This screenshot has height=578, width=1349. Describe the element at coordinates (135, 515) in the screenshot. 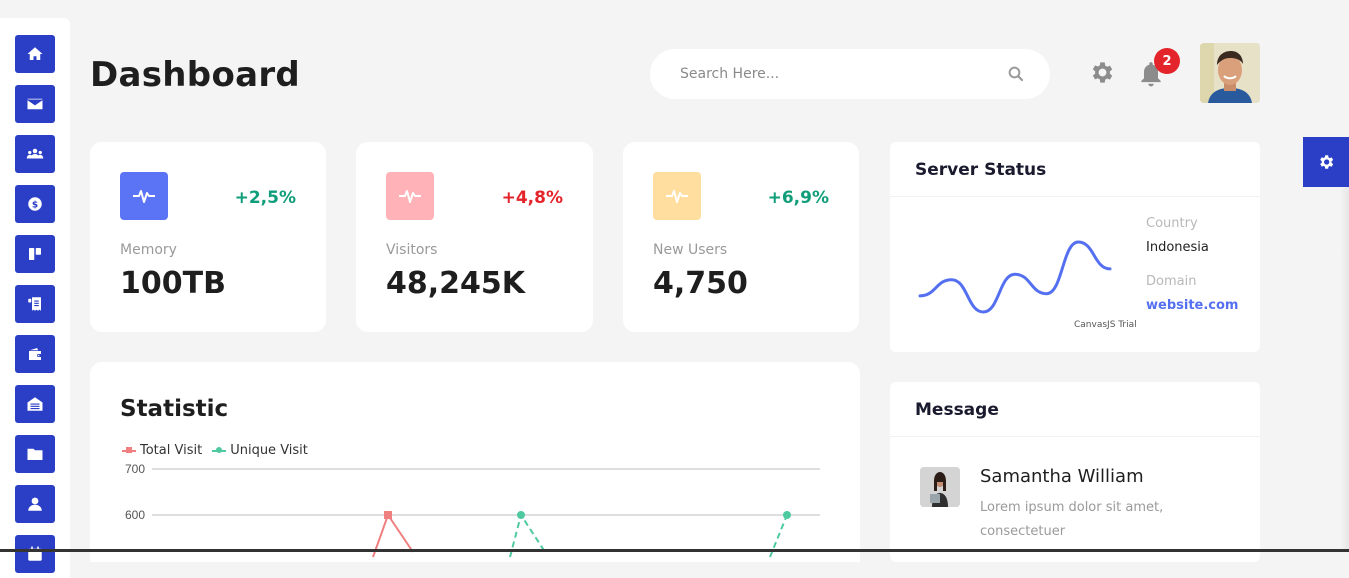

I see `y-tick-label: 600` at that location.